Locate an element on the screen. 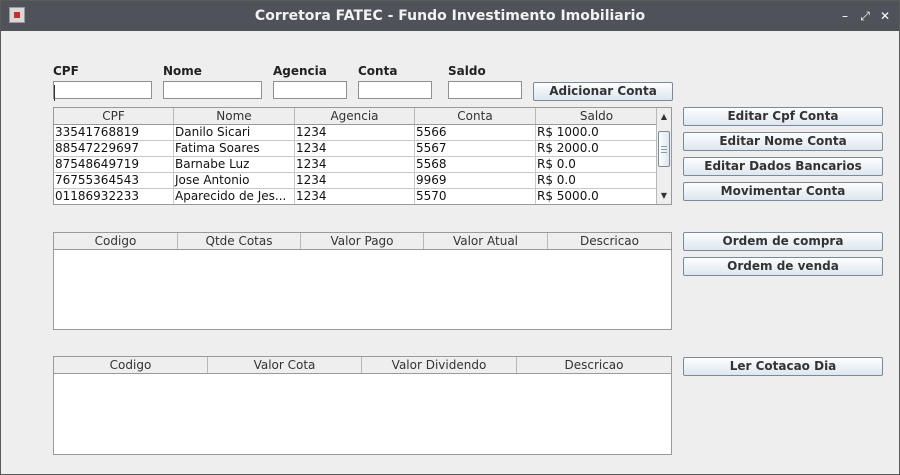 The image size is (900, 475). accounts-table-header: CPF Nome Agencia Conta Saldo is located at coordinates (355, 116).